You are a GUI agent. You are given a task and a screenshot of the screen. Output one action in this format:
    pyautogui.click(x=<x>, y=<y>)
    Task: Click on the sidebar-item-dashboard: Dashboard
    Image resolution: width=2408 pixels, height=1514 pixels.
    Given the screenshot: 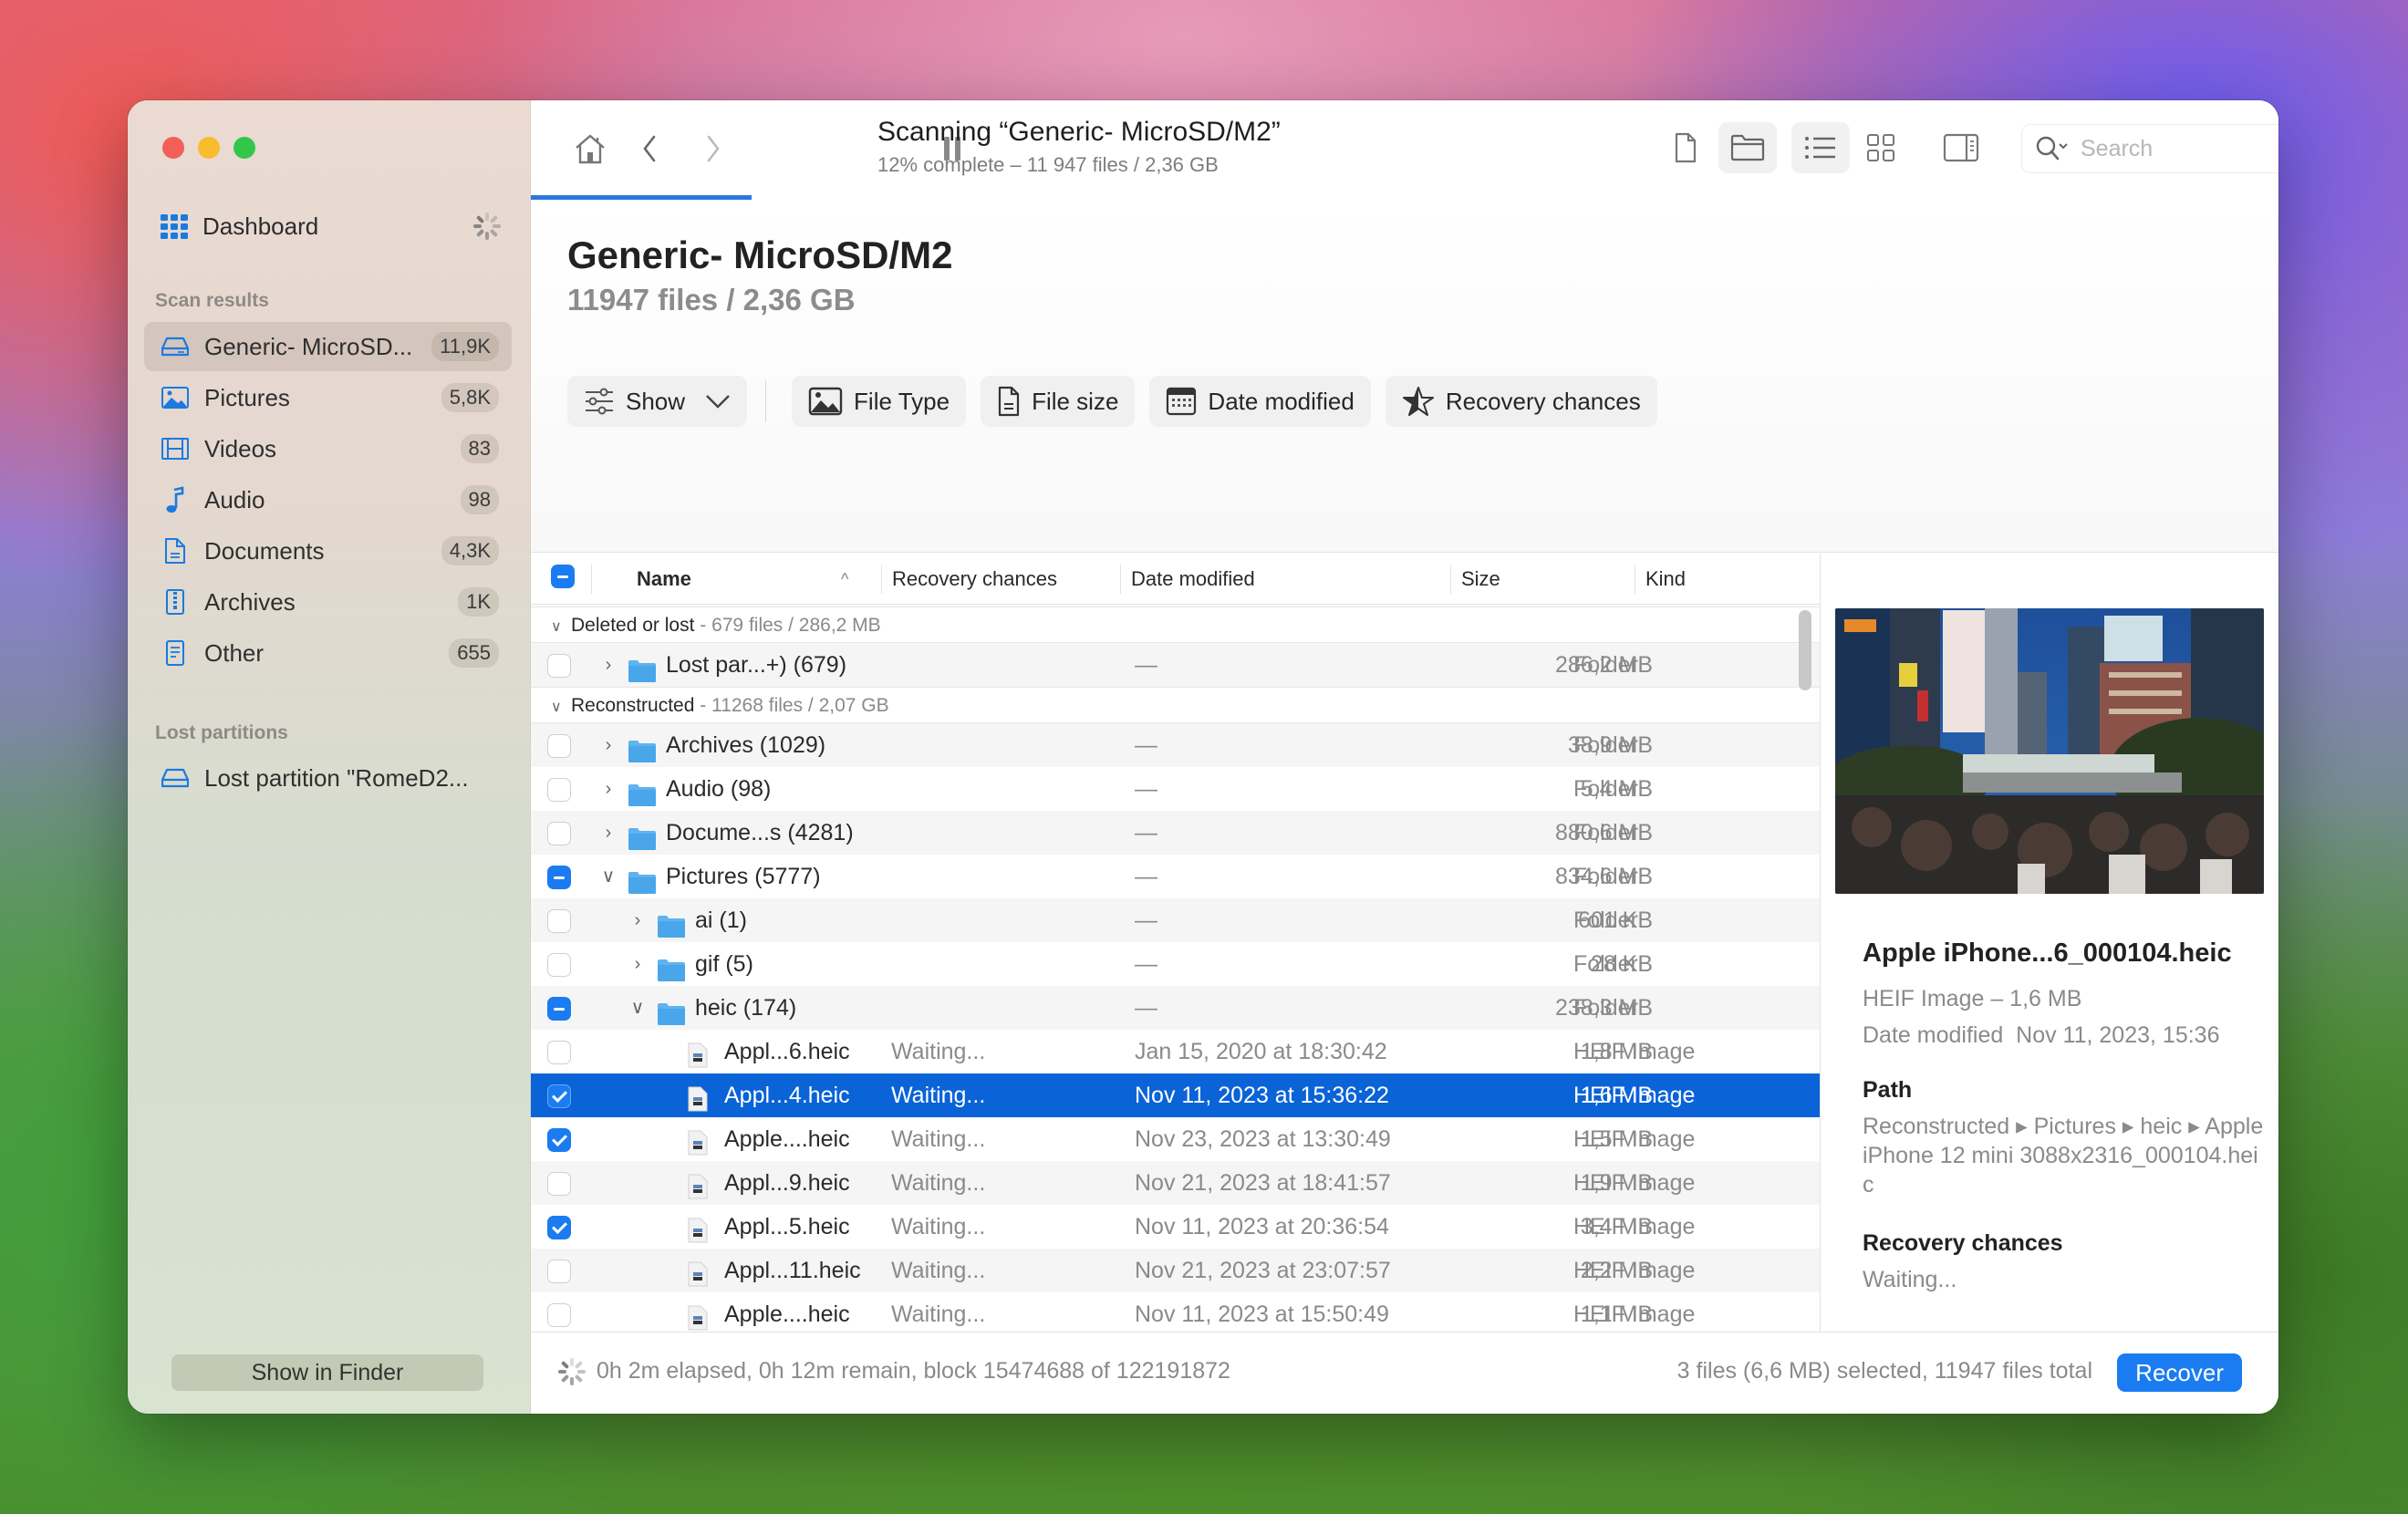 What is the action you would take?
    pyautogui.click(x=332, y=226)
    